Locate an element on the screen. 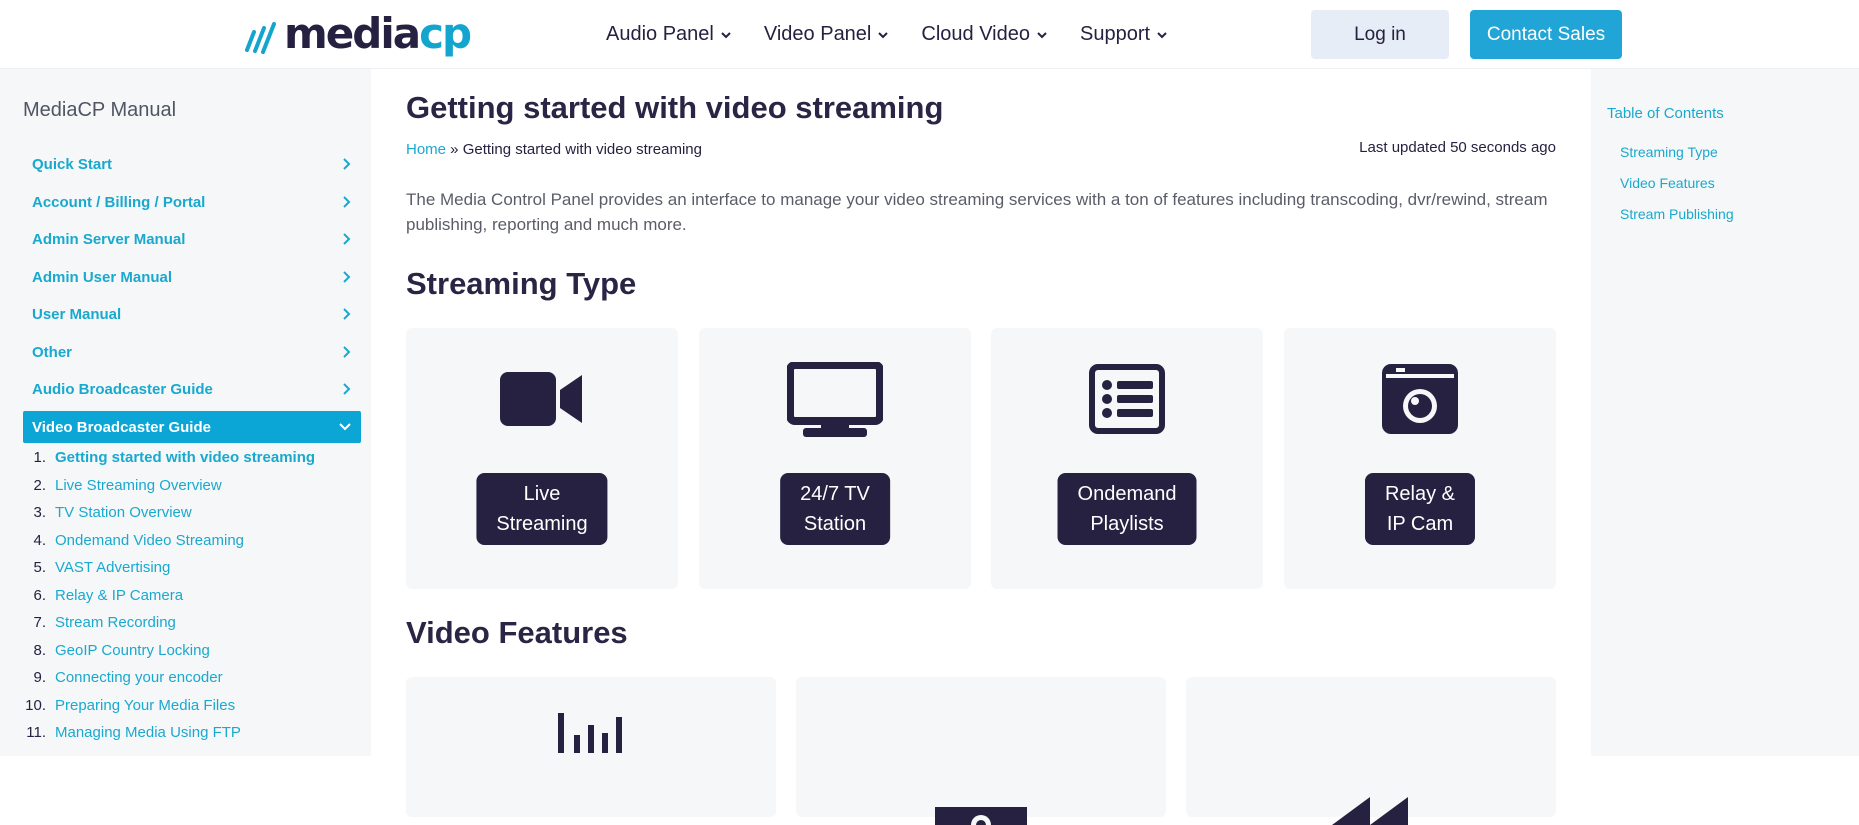 The height and width of the screenshot is (825, 1859). sidebar-item-user-manual: User Manual is located at coordinates (192, 314).